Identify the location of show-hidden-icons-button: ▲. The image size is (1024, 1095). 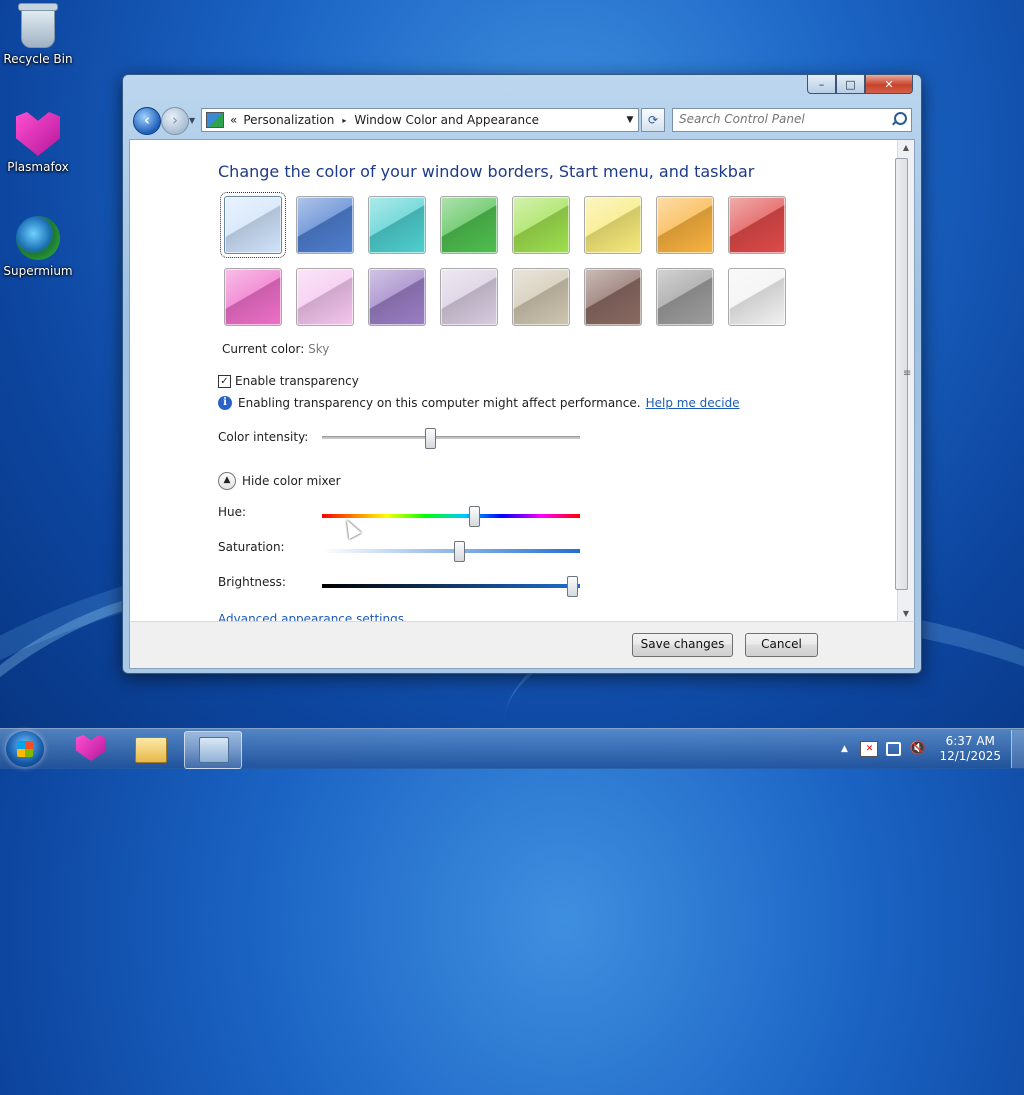
(844, 749).